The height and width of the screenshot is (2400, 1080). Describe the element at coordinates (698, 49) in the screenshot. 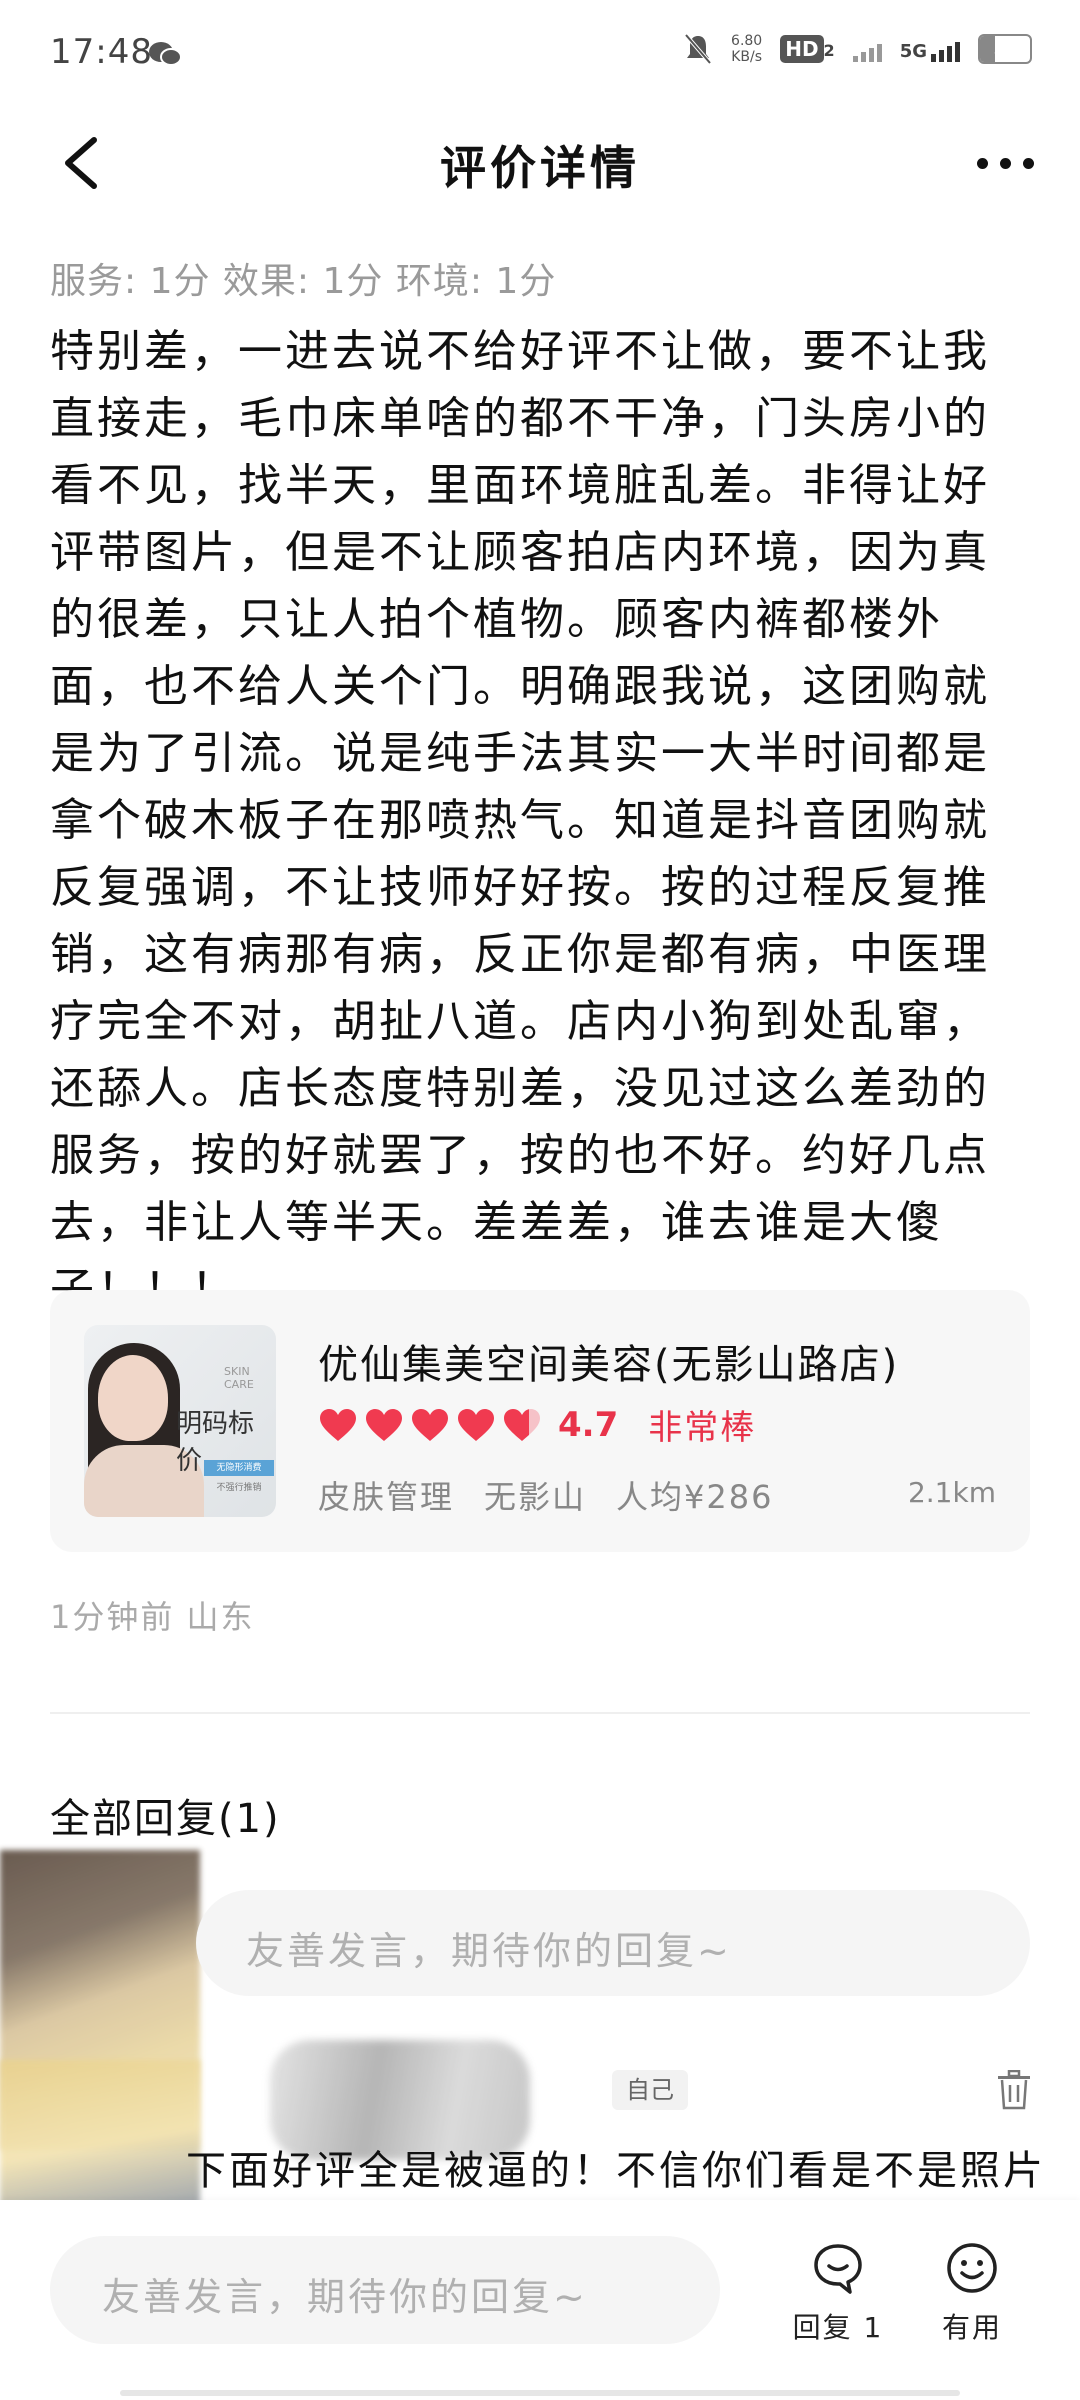

I see `mute-bell-icon` at that location.